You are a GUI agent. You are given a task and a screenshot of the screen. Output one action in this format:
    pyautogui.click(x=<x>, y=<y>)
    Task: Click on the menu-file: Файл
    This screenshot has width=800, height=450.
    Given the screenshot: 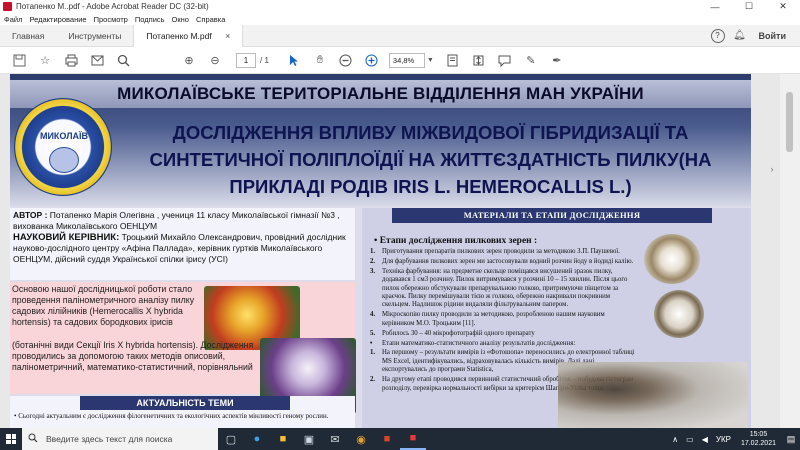 What is the action you would take?
    pyautogui.click(x=13, y=19)
    